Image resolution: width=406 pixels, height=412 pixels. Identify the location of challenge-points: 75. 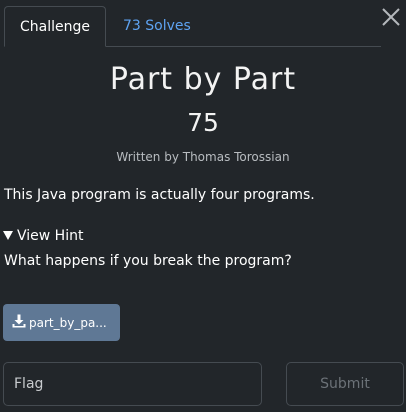
(203, 122).